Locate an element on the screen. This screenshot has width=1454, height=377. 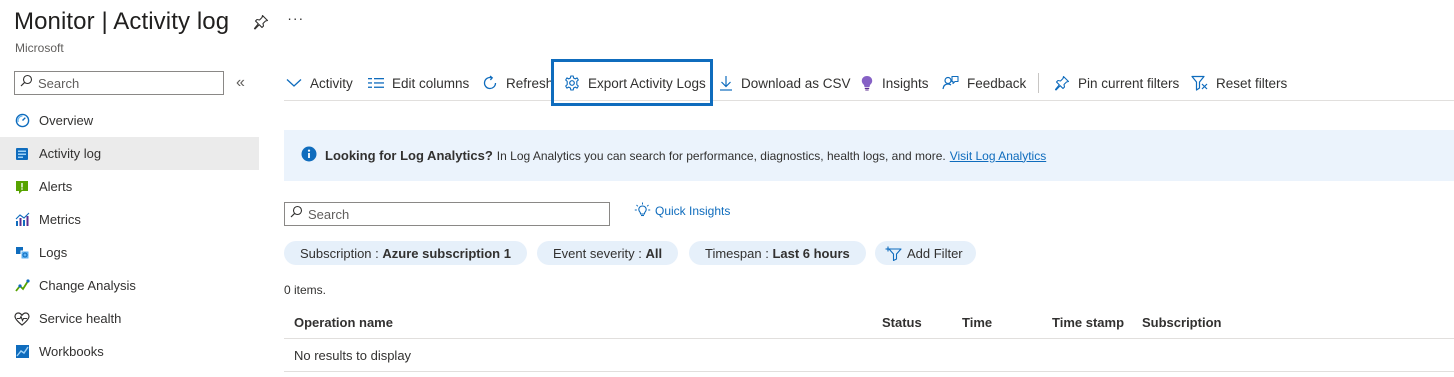
sidebar-item-metrics: Metrics is located at coordinates (129, 219).